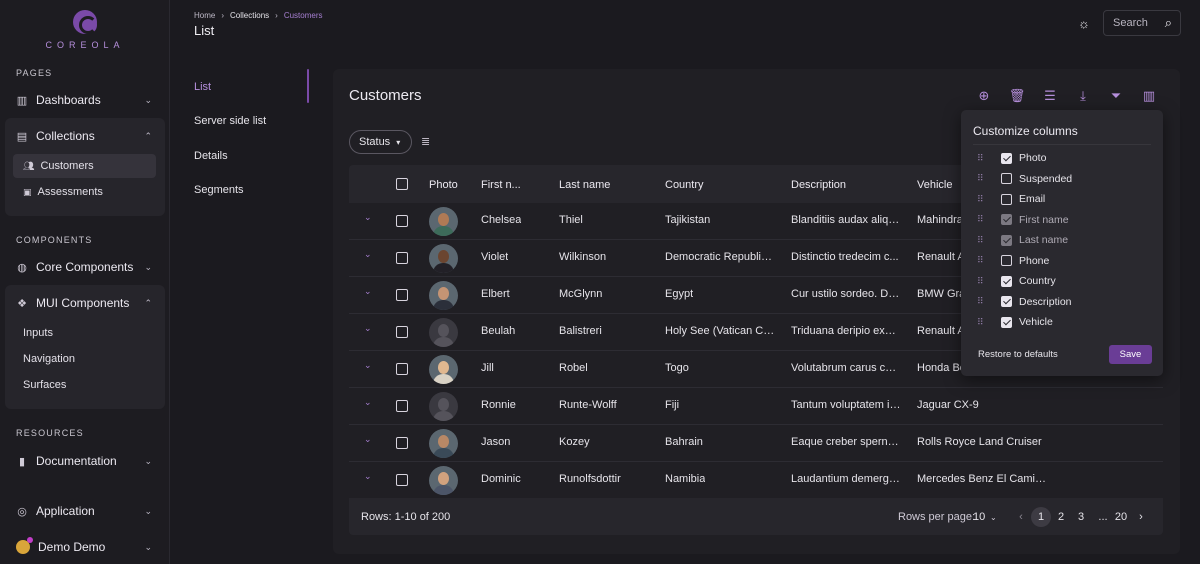  Describe the element at coordinates (818, 185) in the screenshot. I see `column-header-description: Description` at that location.